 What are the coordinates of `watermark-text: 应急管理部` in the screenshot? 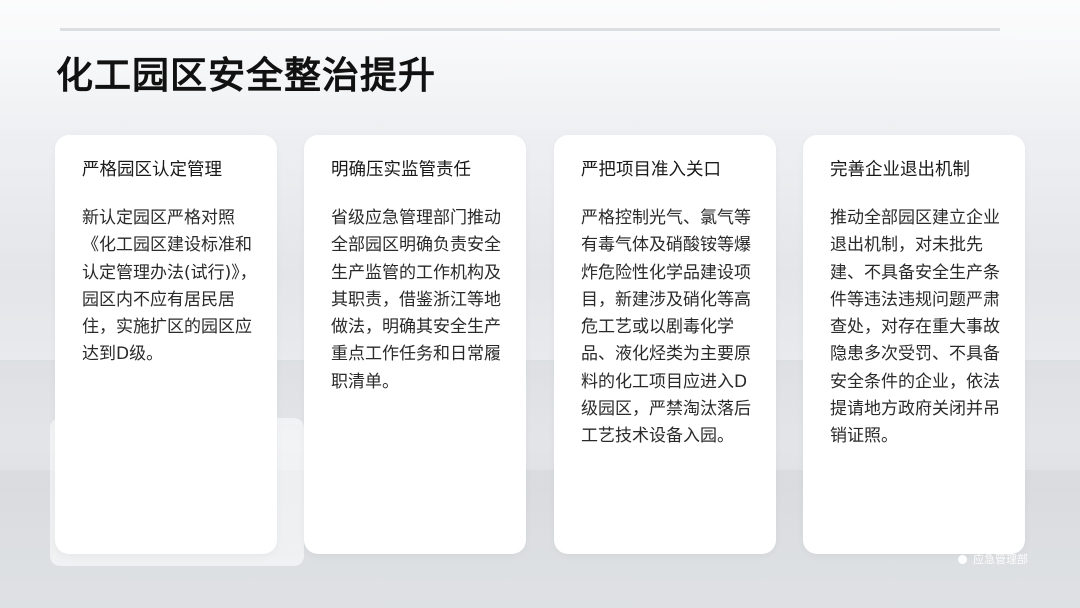 It's located at (1000, 559).